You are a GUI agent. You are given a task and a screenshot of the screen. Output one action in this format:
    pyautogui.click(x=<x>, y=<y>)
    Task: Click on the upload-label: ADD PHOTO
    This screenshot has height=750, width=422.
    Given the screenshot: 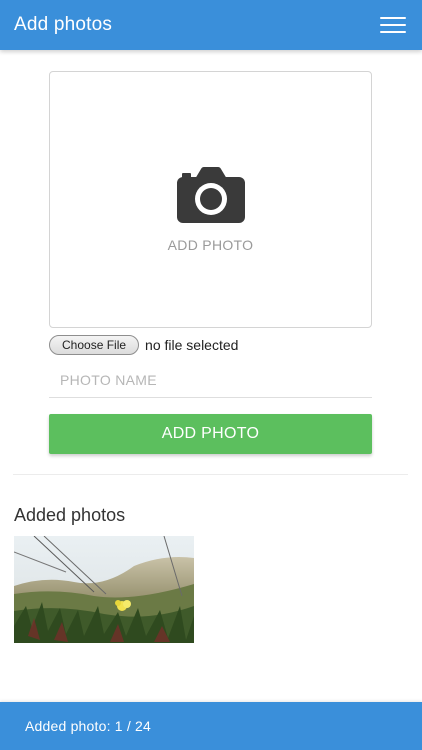 What is the action you would take?
    pyautogui.click(x=210, y=244)
    